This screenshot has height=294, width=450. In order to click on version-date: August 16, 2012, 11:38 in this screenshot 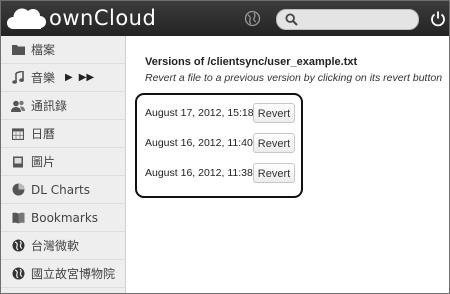, I will do `click(199, 173)`.